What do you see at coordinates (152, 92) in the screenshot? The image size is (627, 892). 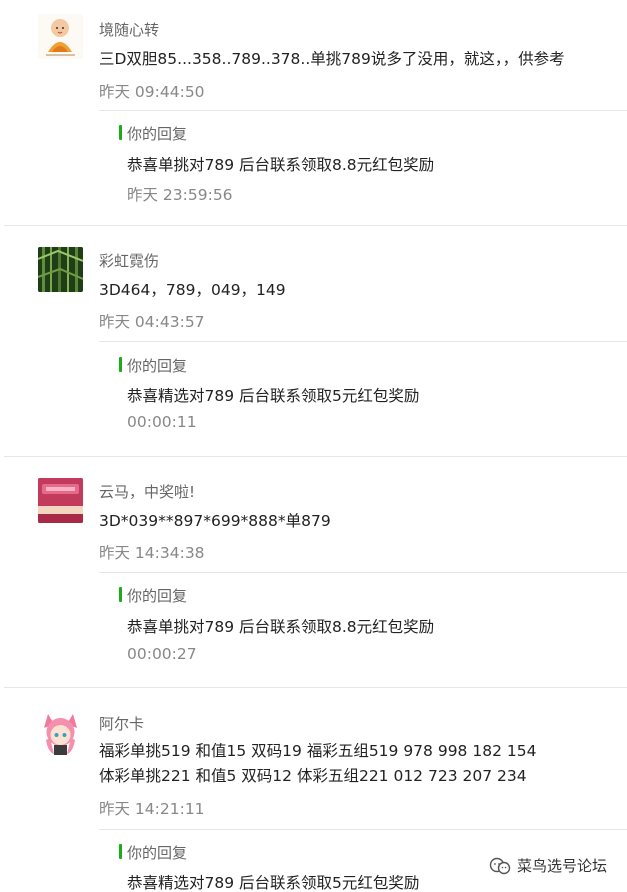 I see `comment-time: 昨天 09:44:50` at bounding box center [152, 92].